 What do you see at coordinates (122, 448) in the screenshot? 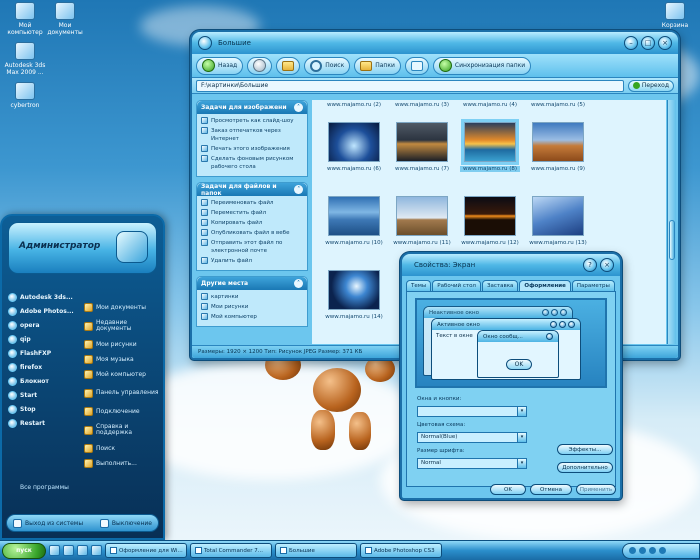
I see `place-item: Поиск` at bounding box center [122, 448].